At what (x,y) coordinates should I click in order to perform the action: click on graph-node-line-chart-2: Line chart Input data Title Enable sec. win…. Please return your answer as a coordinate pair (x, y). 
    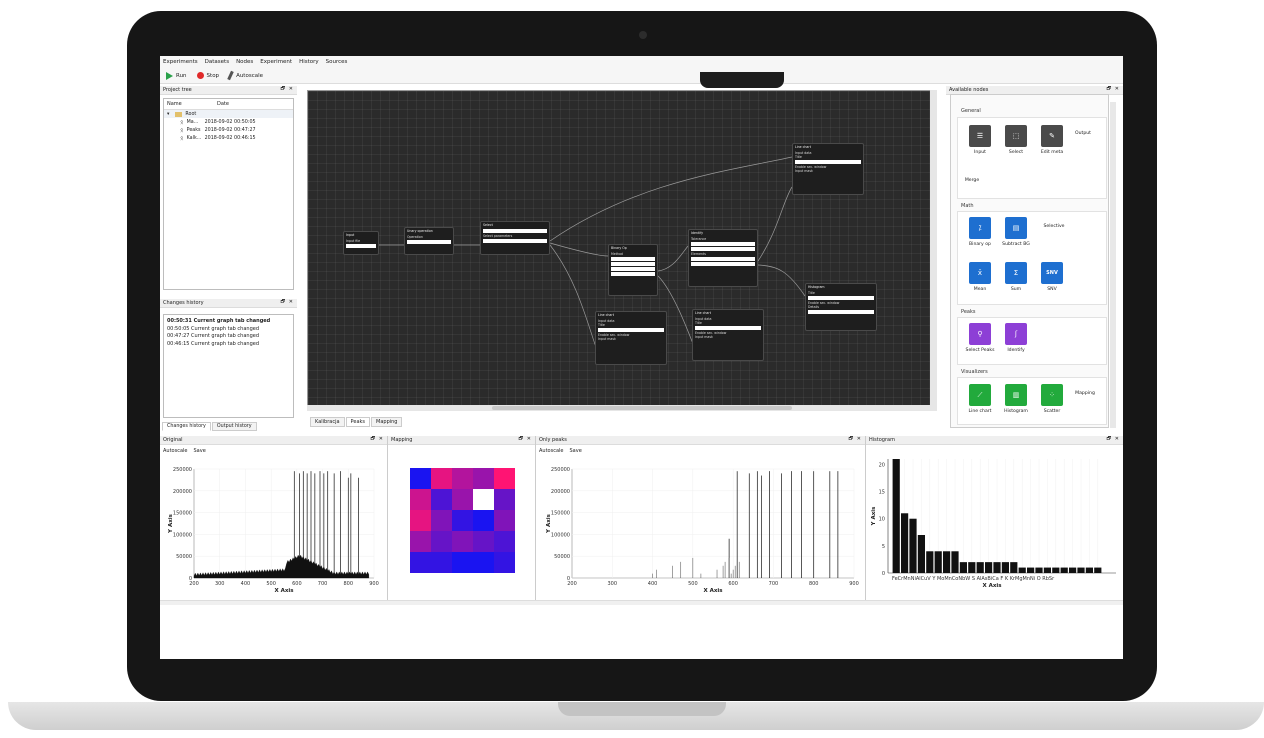
    Looking at the image, I should click on (631, 338).